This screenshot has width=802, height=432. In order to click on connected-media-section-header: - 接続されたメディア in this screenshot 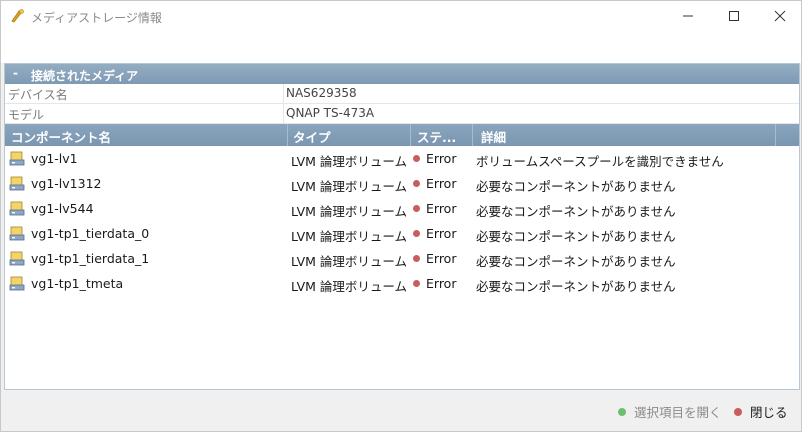, I will do `click(402, 74)`.